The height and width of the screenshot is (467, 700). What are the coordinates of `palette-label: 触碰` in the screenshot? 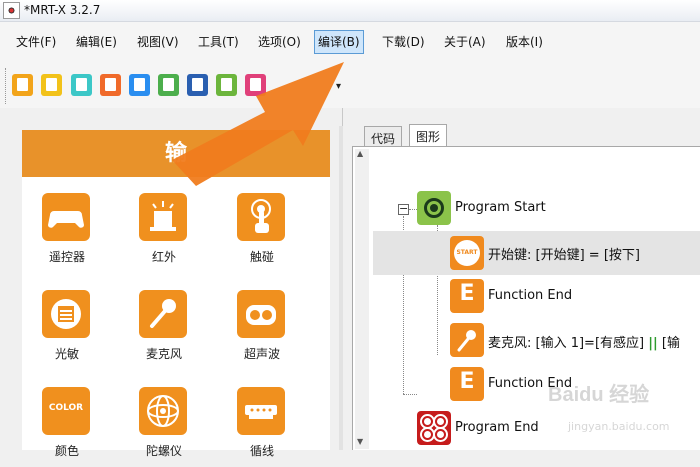 It's located at (261, 257).